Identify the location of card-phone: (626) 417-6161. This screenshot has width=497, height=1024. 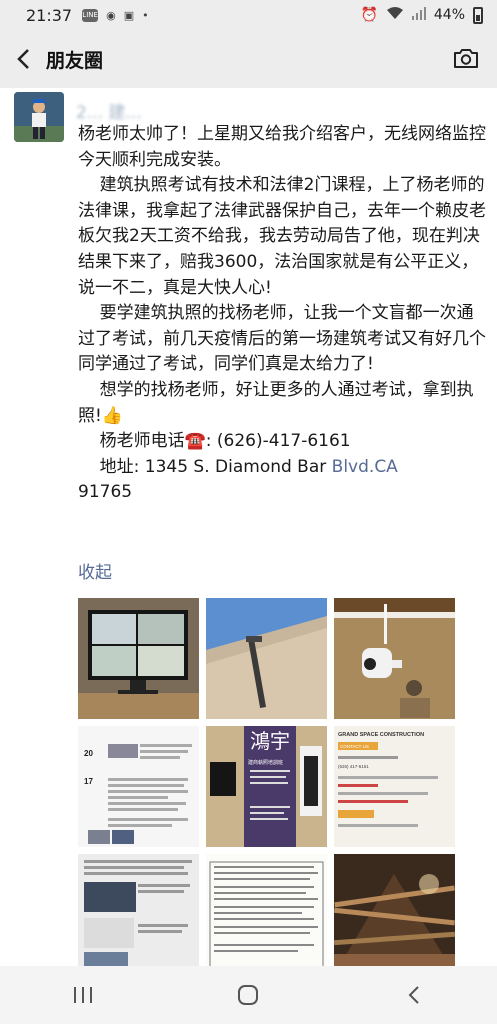
(353, 766).